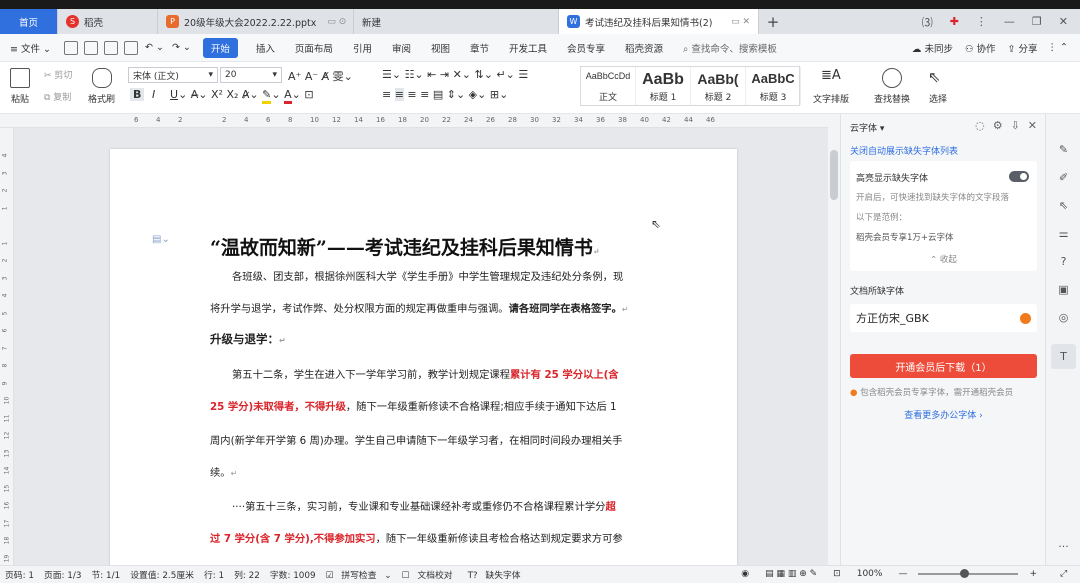  I want to click on more-menu-icon: ⋮ ⌃, so click(1062, 47).